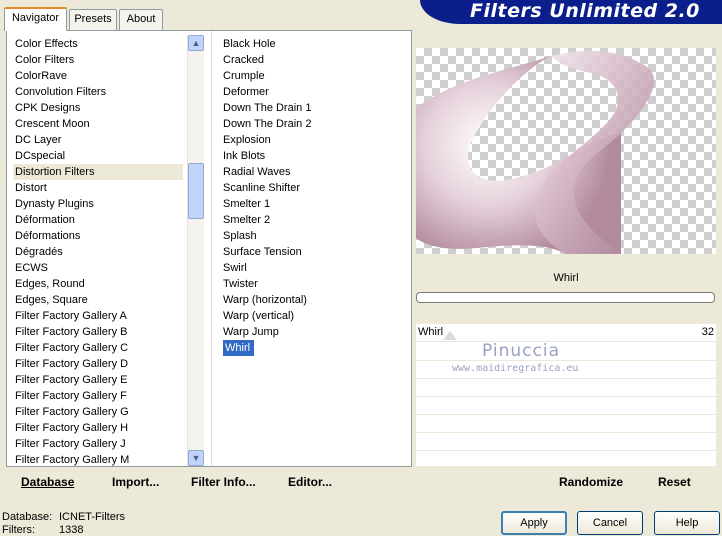 This screenshot has width=722, height=536. I want to click on filter-item: Deformer, so click(311, 92).